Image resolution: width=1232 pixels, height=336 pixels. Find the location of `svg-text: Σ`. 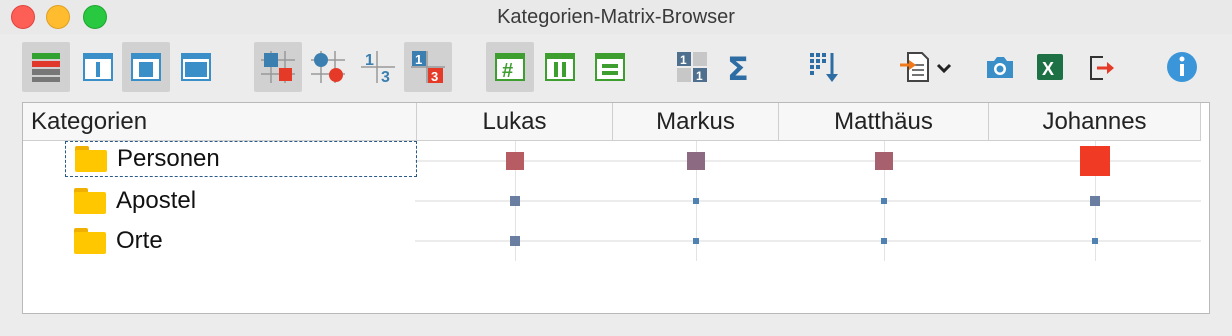

svg-text: Σ is located at coordinates (738, 67).